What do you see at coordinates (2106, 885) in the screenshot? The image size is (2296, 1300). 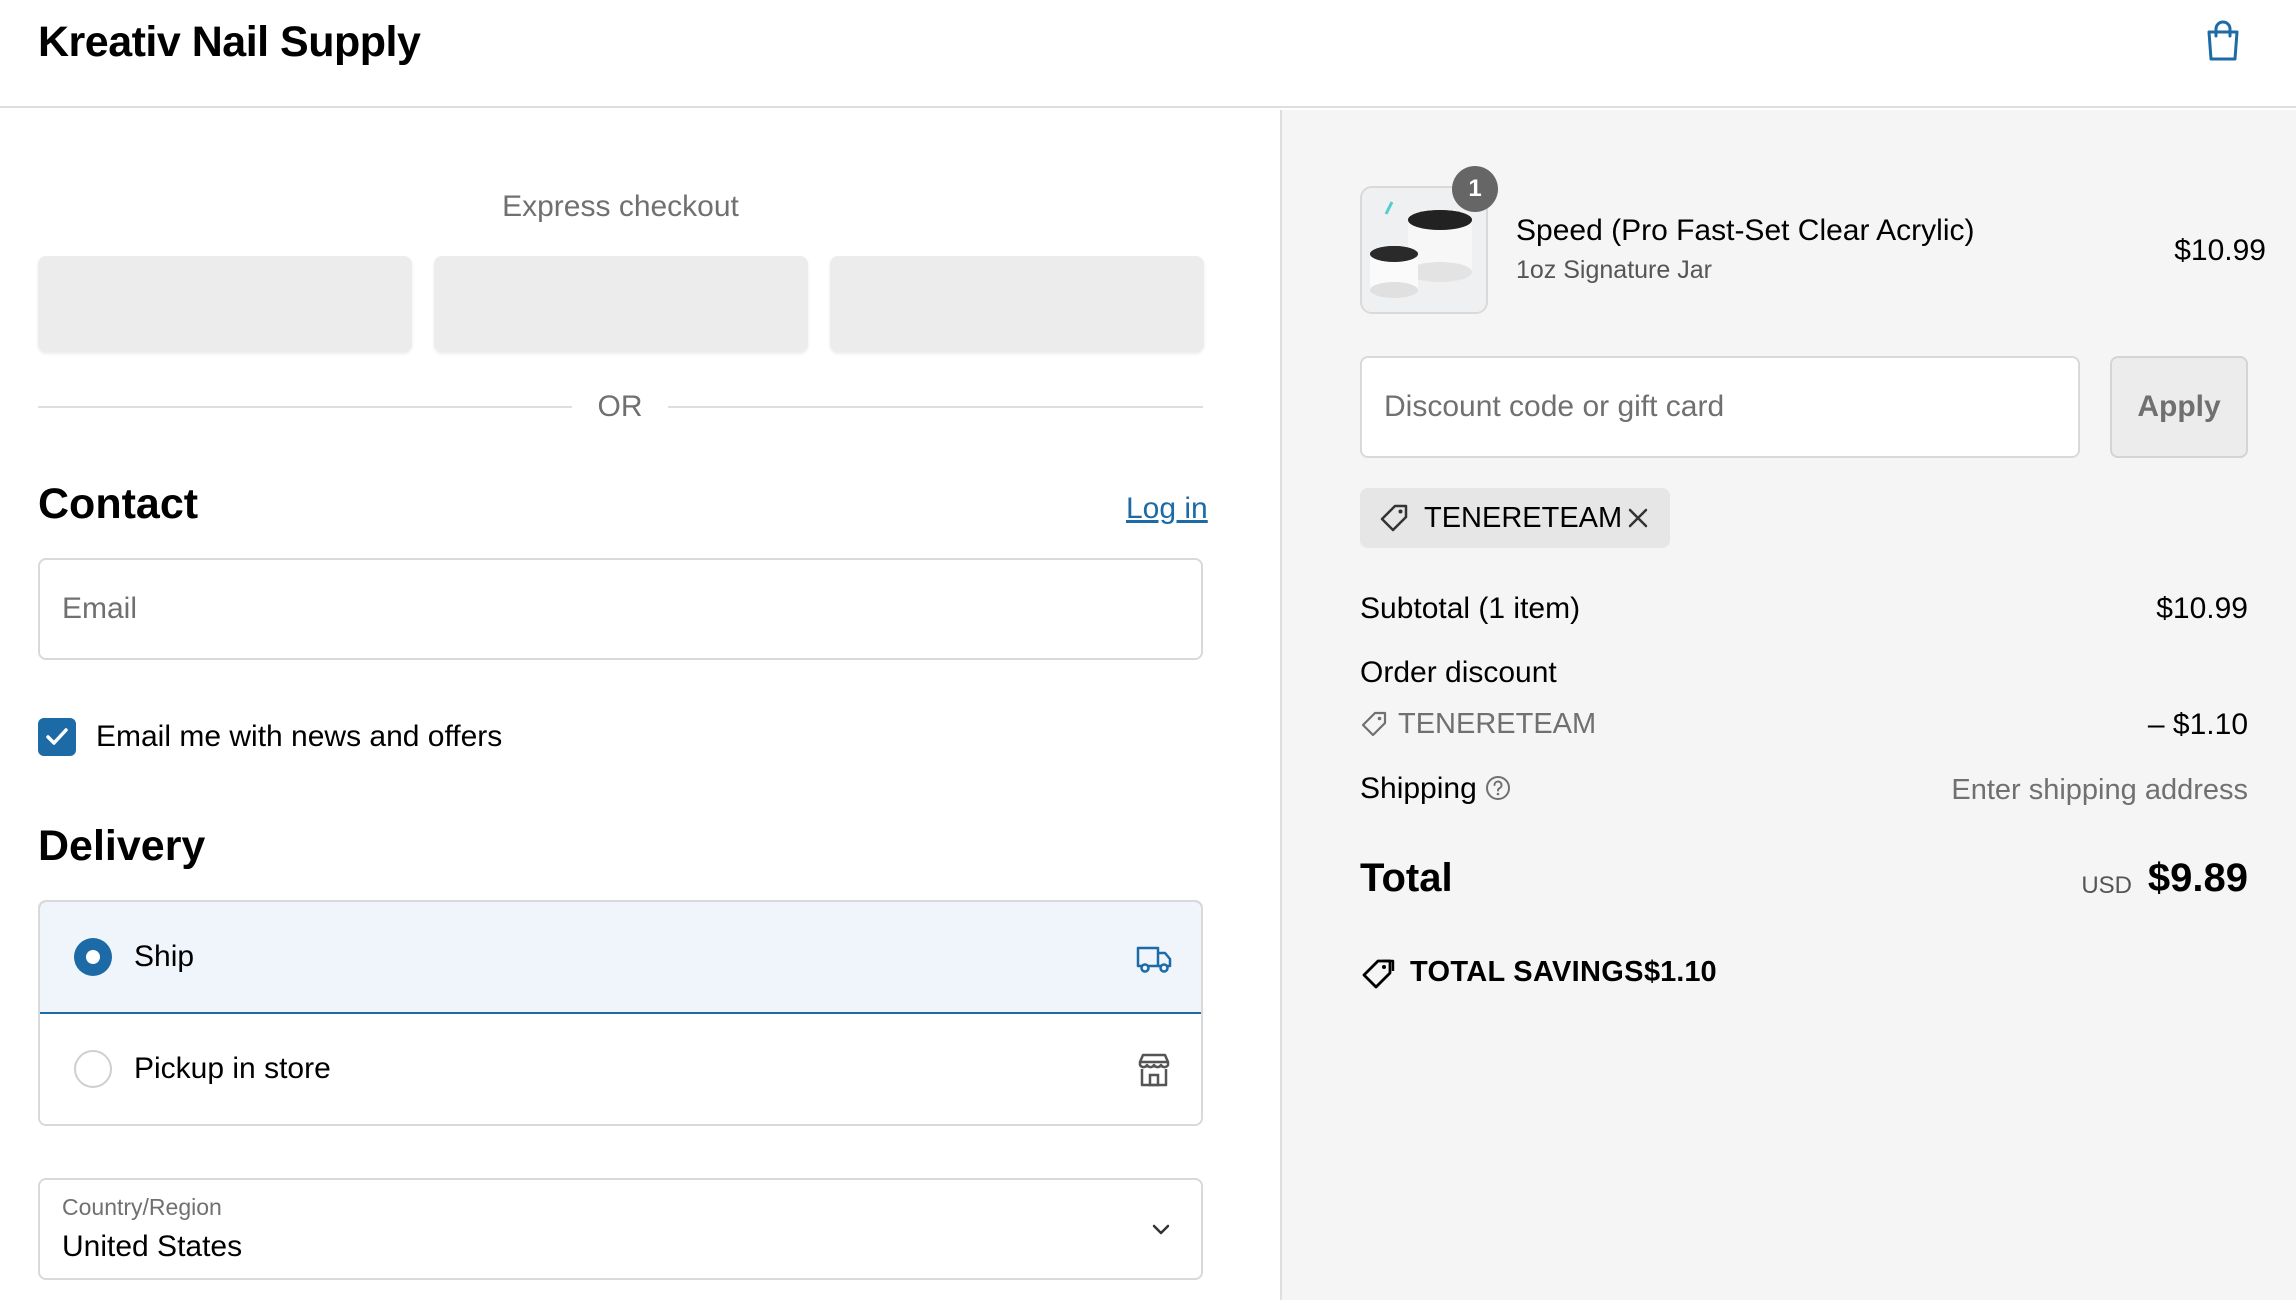 I see `currency-code: USD` at bounding box center [2106, 885].